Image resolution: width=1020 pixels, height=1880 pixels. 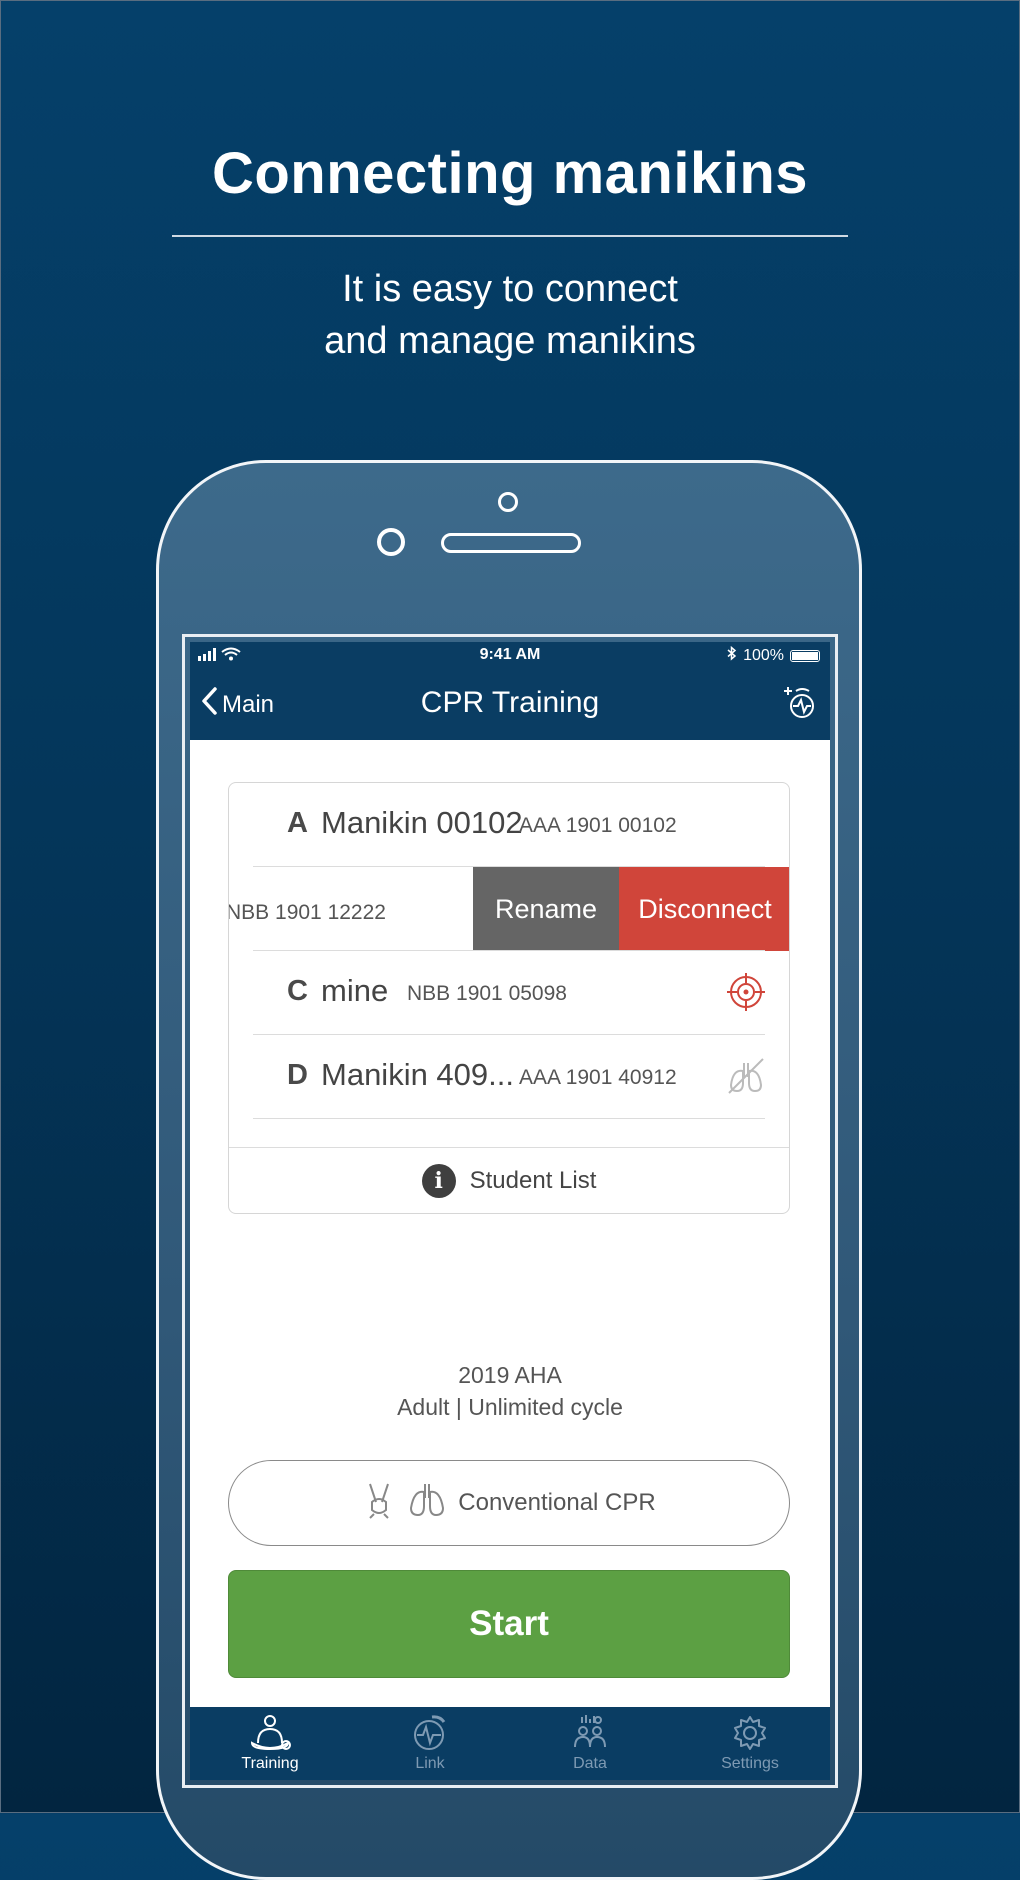 I want to click on status-bar: 9:41 AM 100%, so click(x=510, y=655).